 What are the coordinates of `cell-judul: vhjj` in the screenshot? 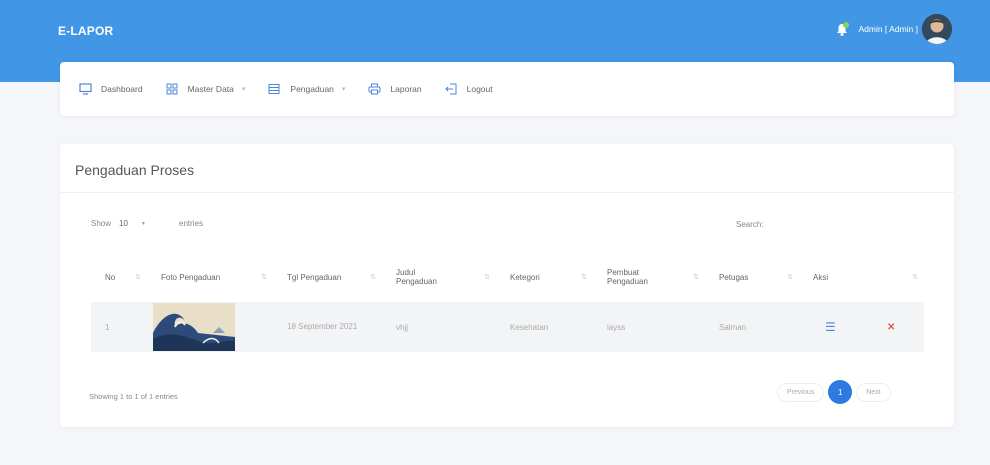 It's located at (439, 327).